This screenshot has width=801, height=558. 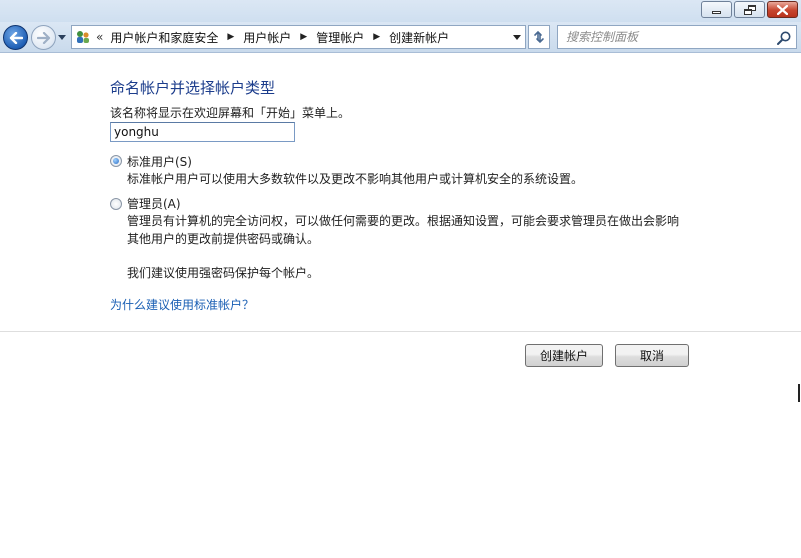 I want to click on breadcrumb-item: 用户帐户, so click(x=267, y=37).